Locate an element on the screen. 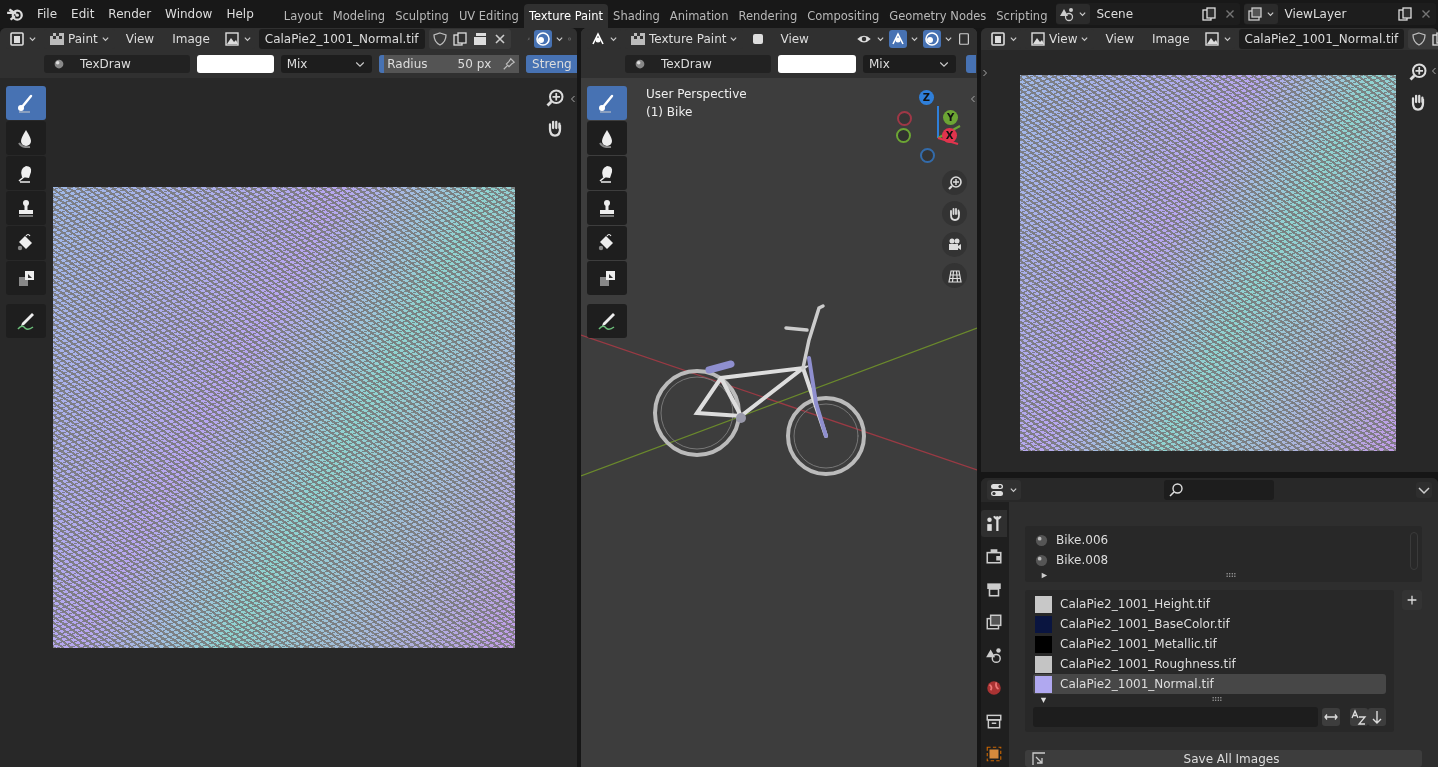 This screenshot has width=1438, height=767. menu-item: Render is located at coordinates (130, 14).